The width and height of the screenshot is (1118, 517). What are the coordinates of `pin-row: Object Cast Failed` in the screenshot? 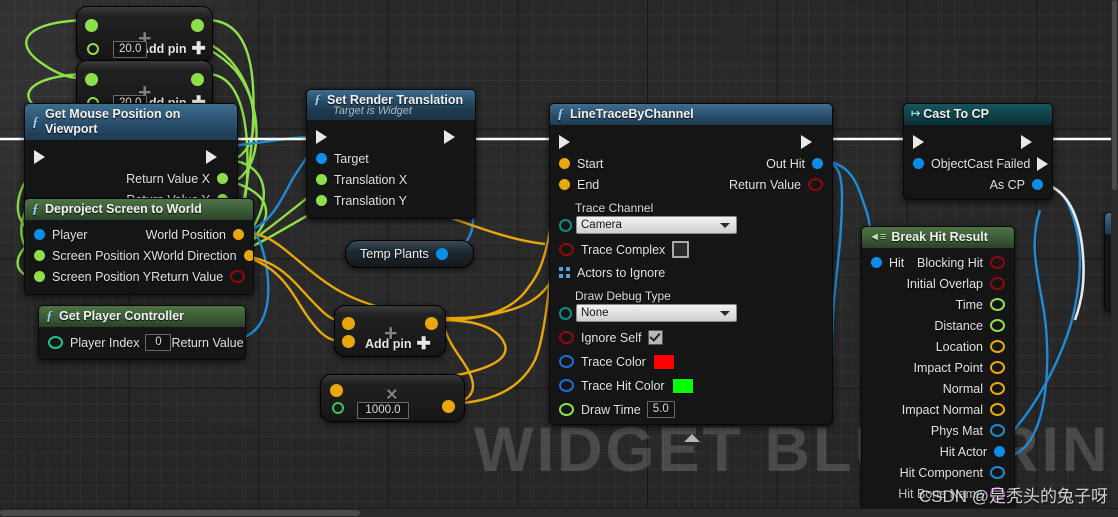 It's located at (978, 163).